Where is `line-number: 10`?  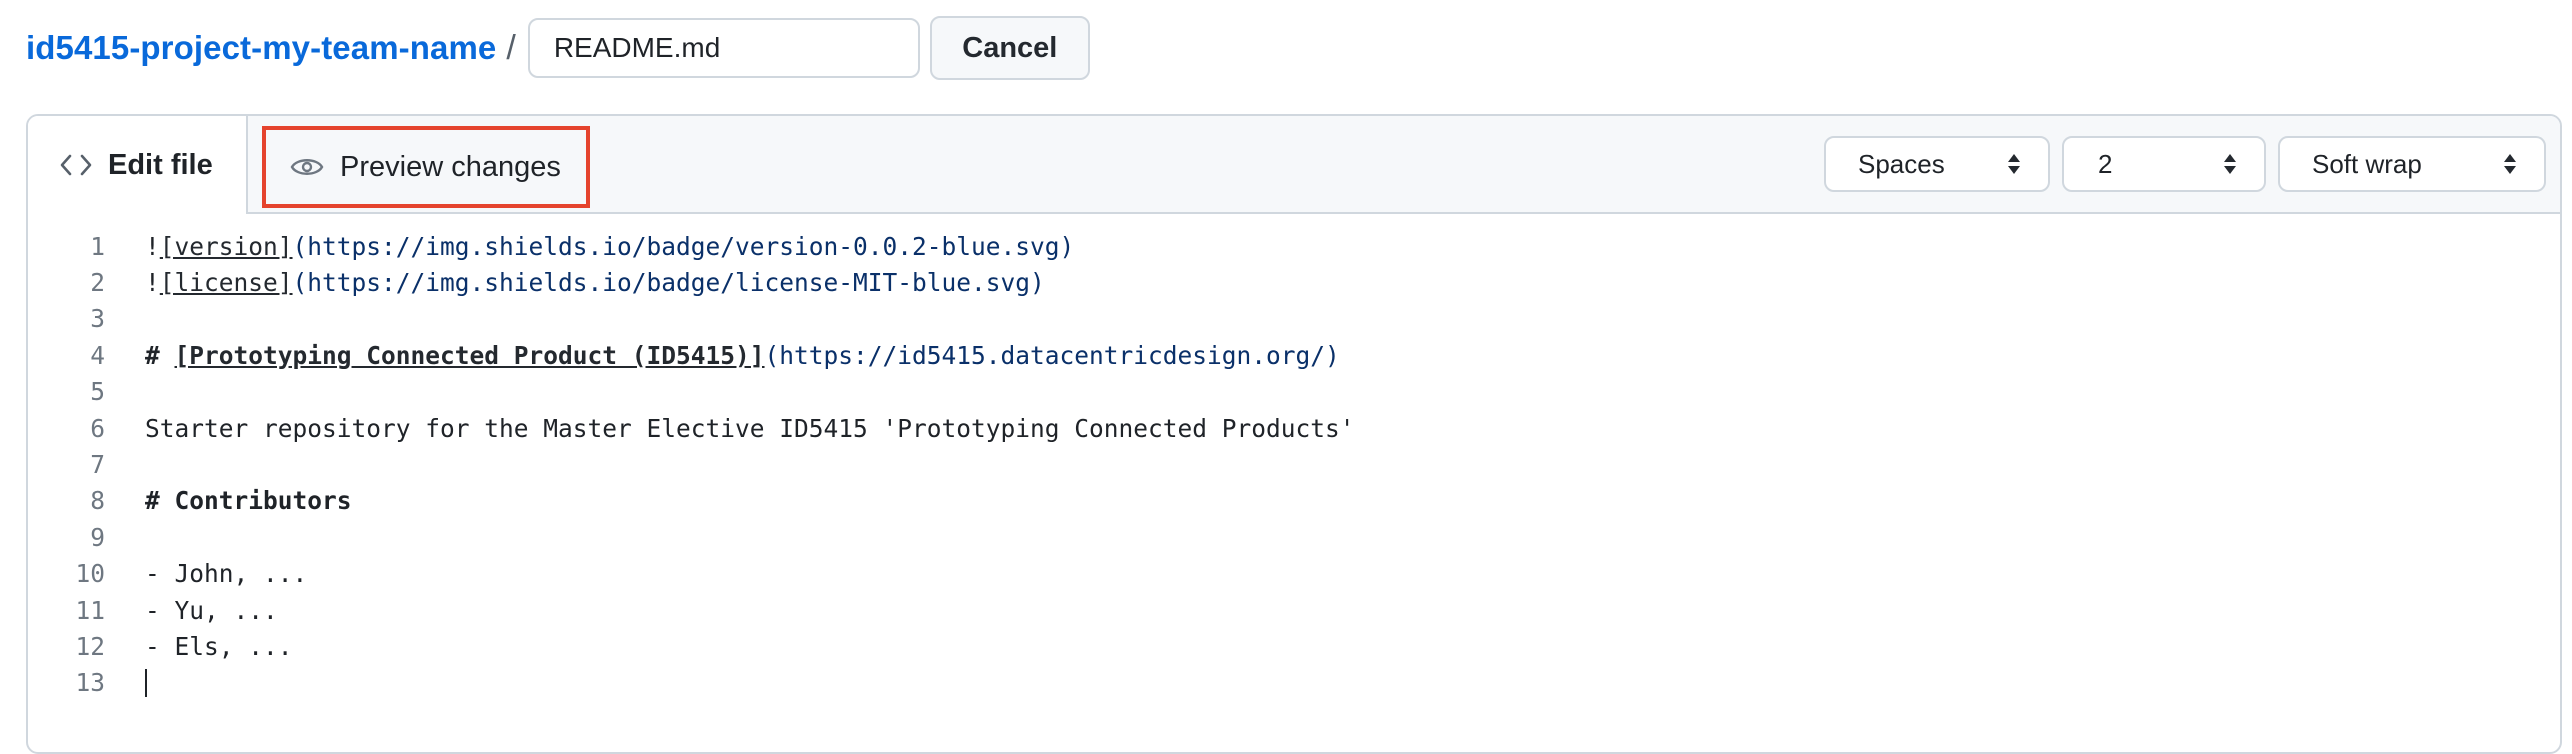
line-number: 10 is located at coordinates (90, 574).